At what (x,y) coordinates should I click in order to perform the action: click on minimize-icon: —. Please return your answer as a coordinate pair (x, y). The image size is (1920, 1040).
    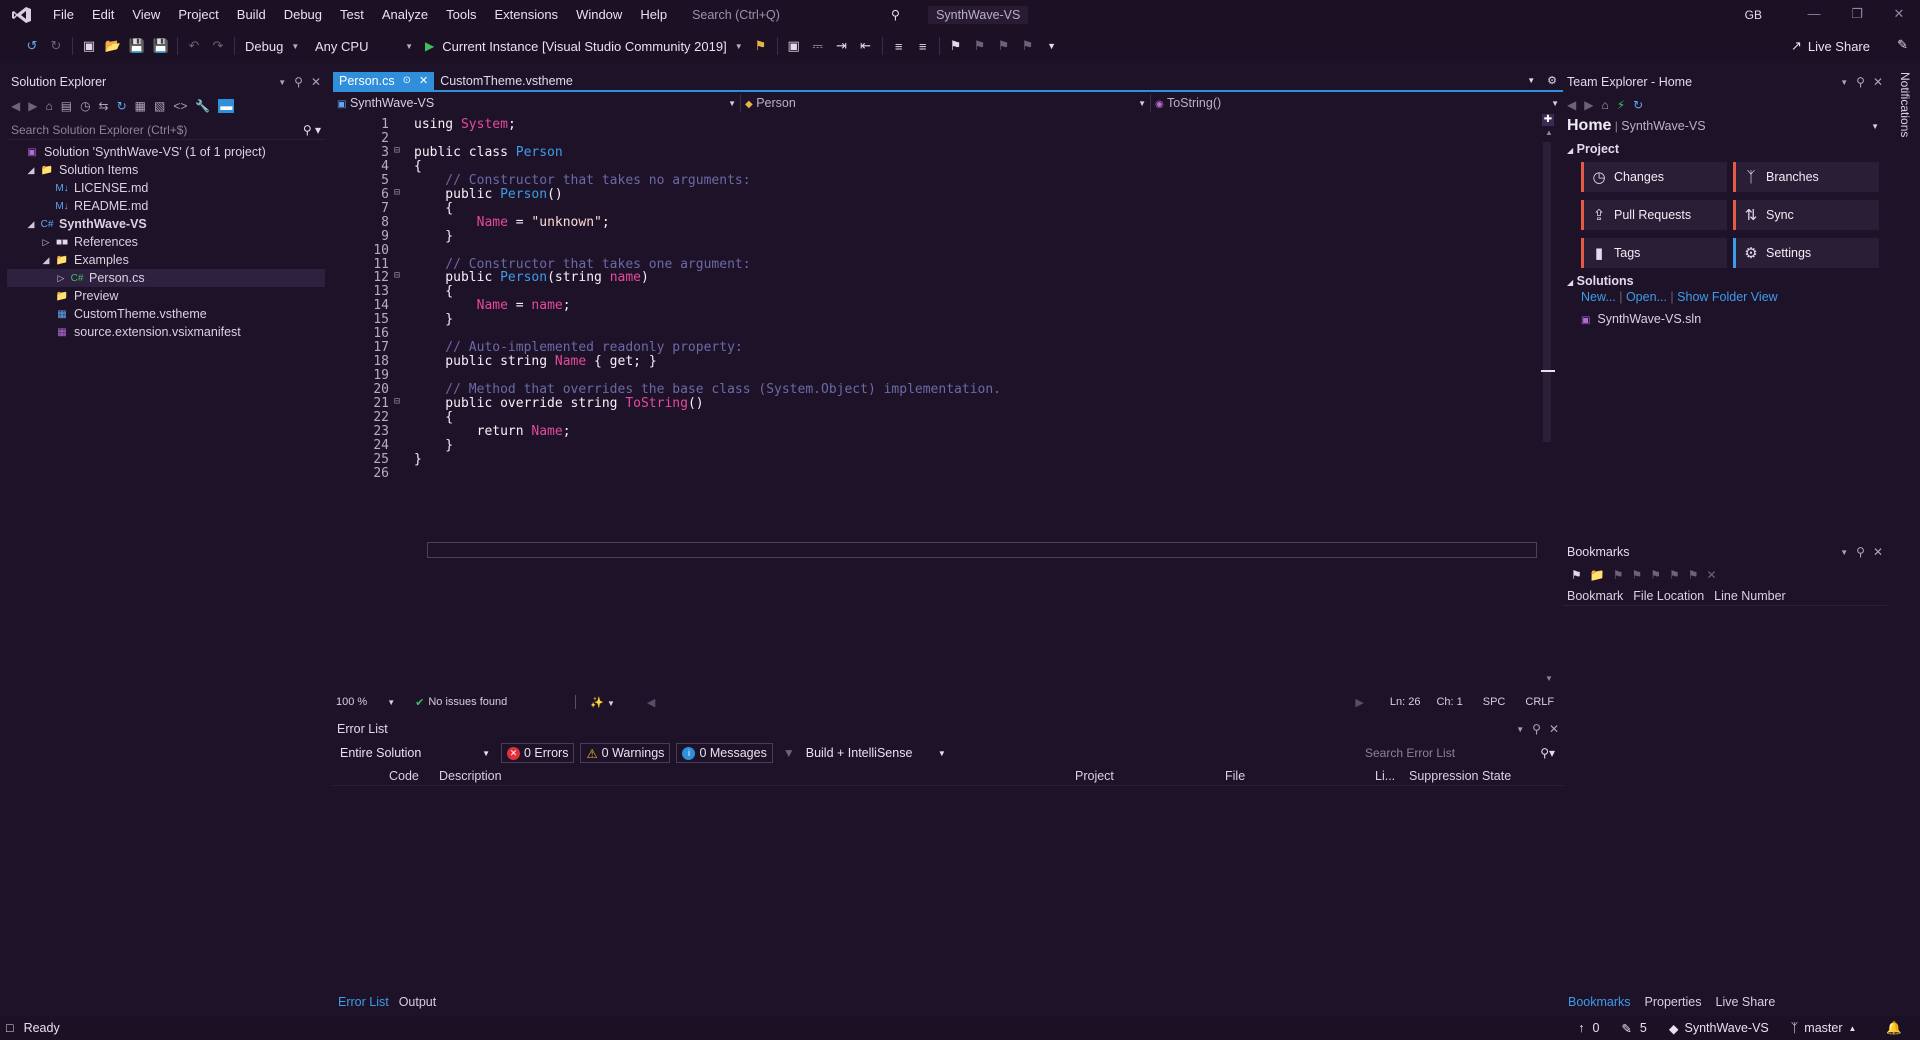
    Looking at the image, I should click on (1814, 13).